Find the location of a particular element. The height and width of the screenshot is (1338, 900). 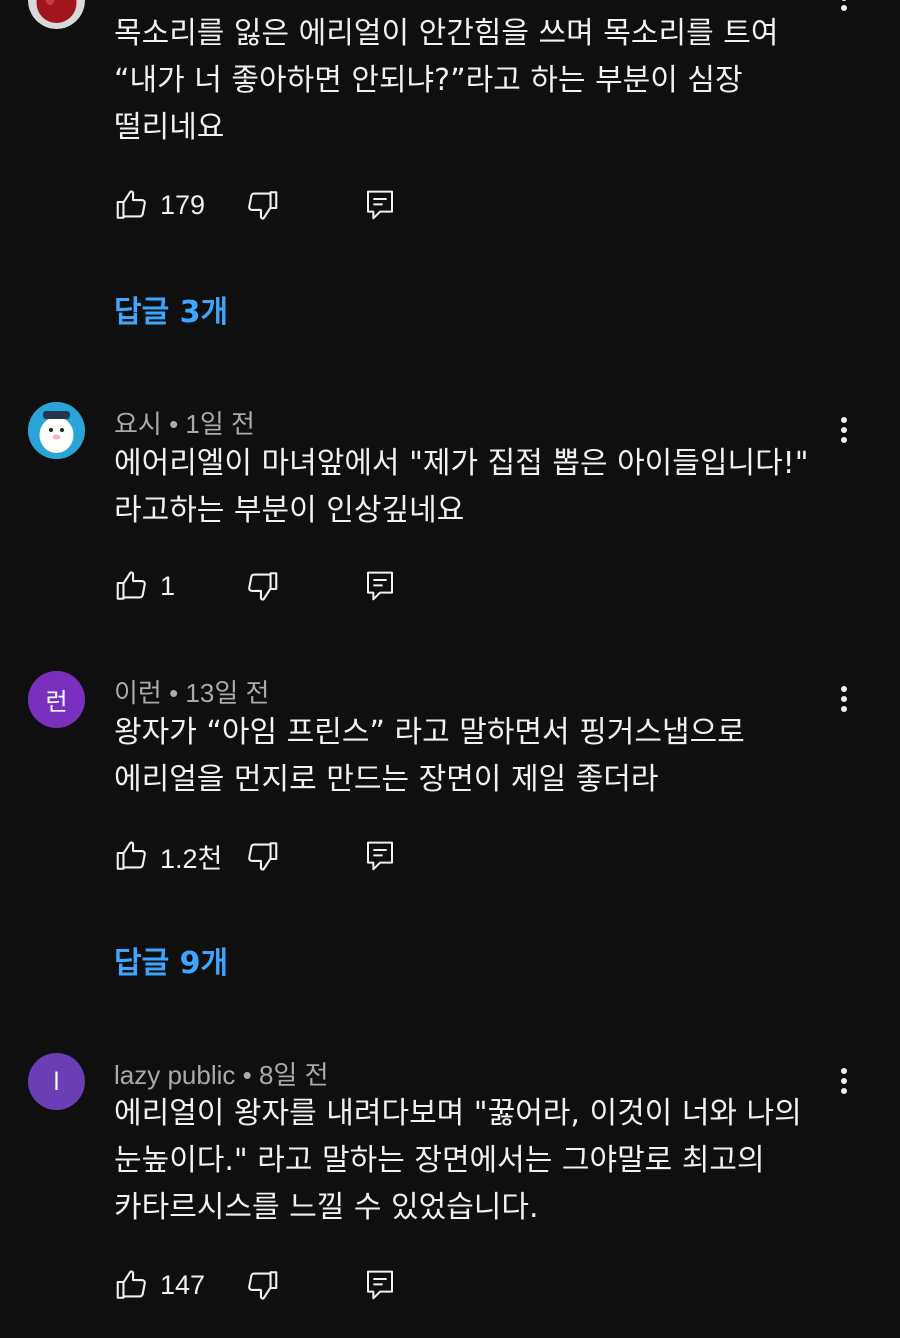

avatar: 런 is located at coordinates (56, 699).